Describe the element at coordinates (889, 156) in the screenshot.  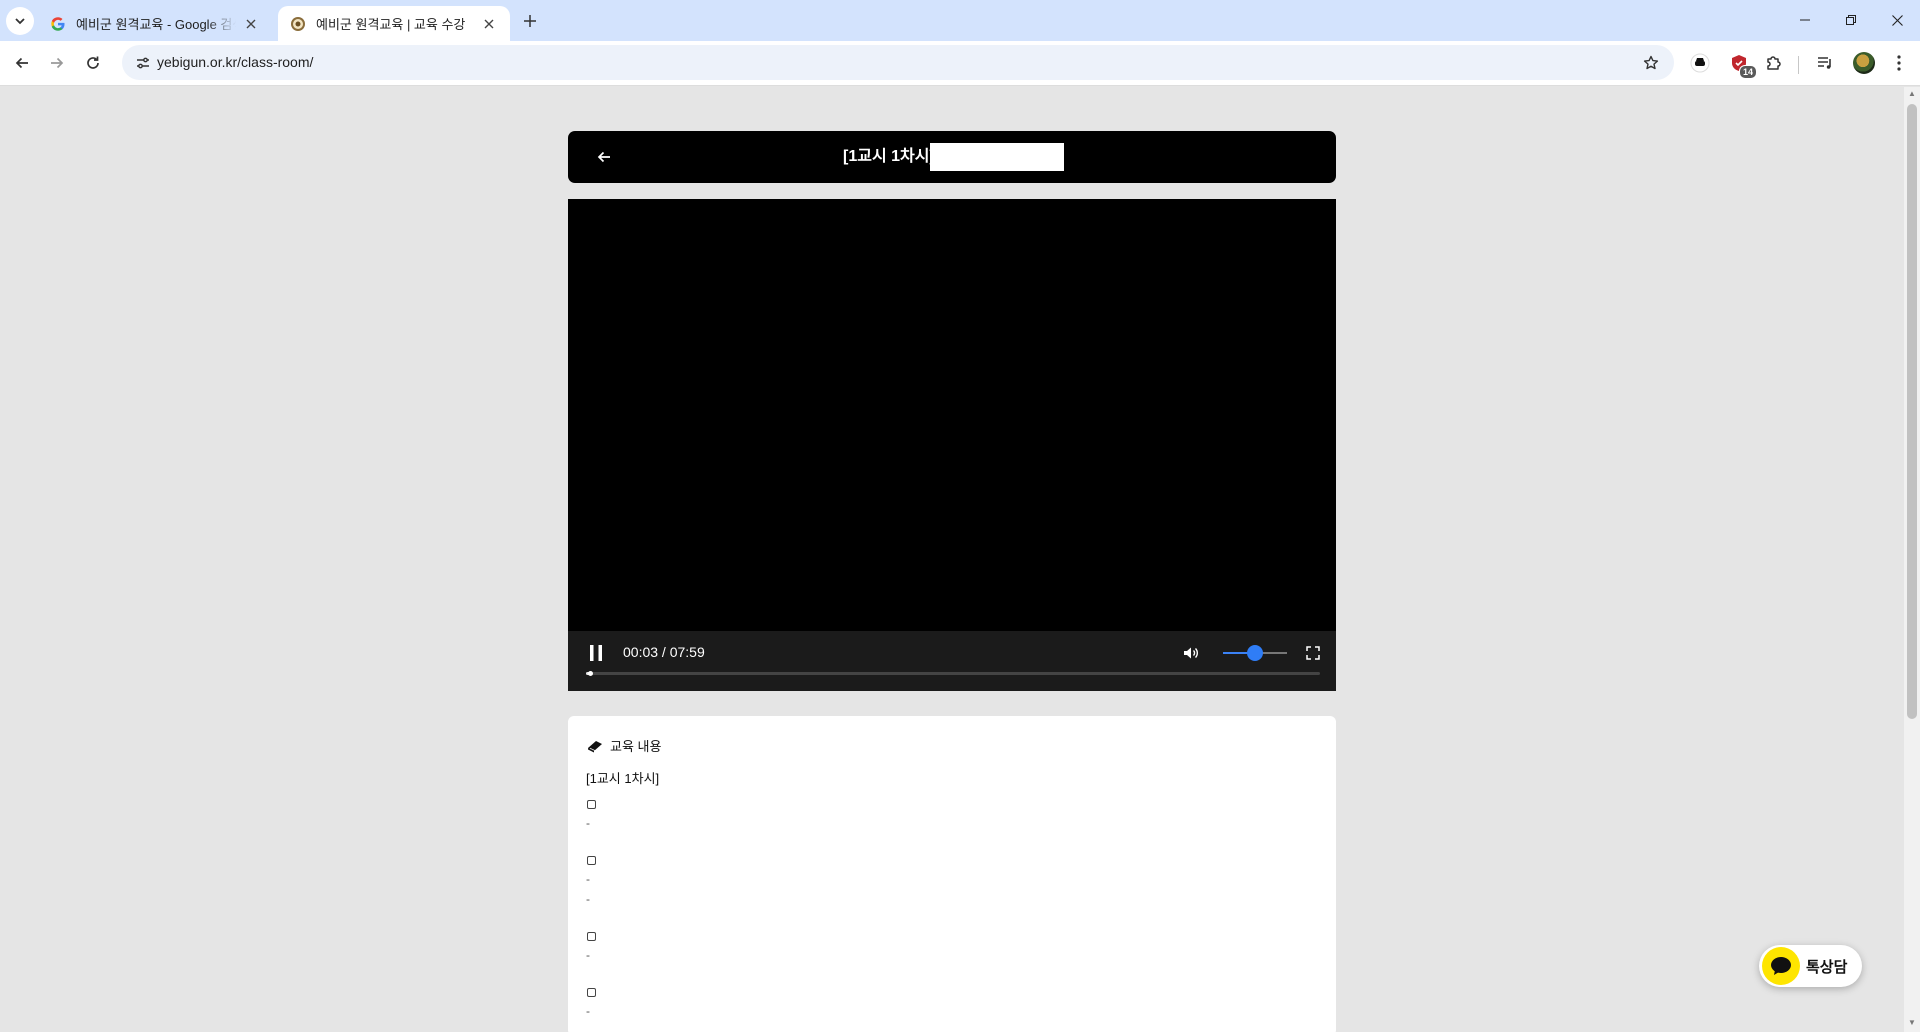
I see `page-title: [1교시 1차시]` at that location.